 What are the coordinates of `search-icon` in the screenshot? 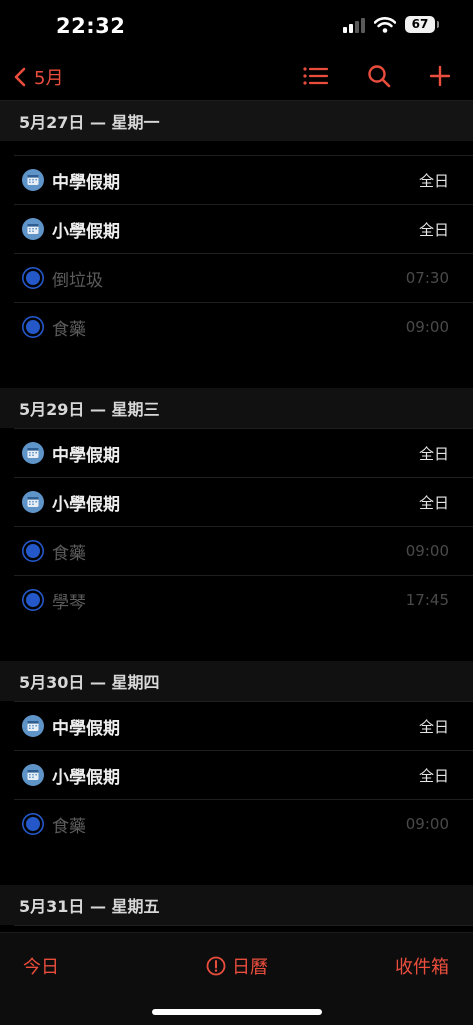 It's located at (379, 76).